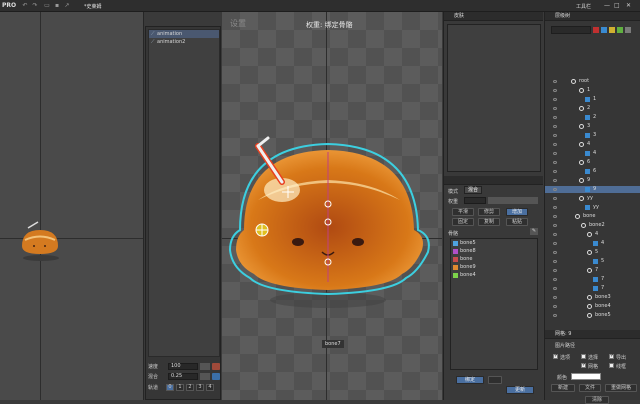 This screenshot has width=640, height=404. Describe the element at coordinates (583, 356) in the screenshot. I see `select-checkbox` at that location.